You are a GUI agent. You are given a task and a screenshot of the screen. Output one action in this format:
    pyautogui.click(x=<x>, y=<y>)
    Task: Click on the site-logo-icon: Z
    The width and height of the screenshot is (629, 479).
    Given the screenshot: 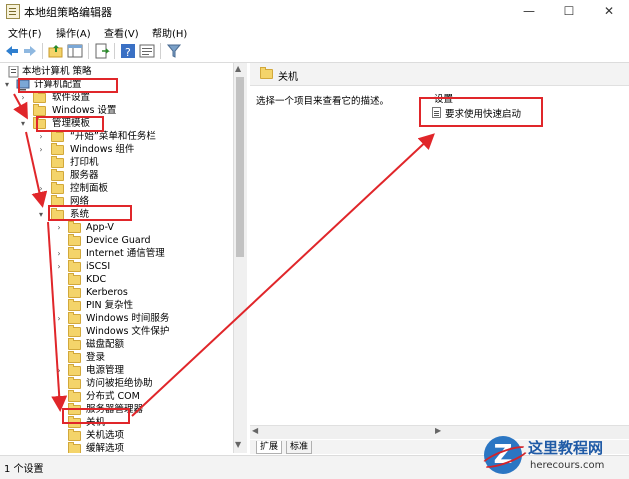 What is the action you would take?
    pyautogui.click(x=503, y=455)
    